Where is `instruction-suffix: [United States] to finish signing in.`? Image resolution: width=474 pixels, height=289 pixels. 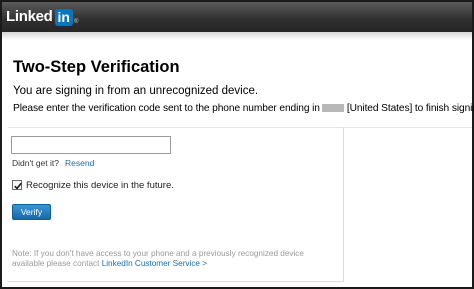 instruction-suffix: [United States] to finish signing in. is located at coordinates (410, 108).